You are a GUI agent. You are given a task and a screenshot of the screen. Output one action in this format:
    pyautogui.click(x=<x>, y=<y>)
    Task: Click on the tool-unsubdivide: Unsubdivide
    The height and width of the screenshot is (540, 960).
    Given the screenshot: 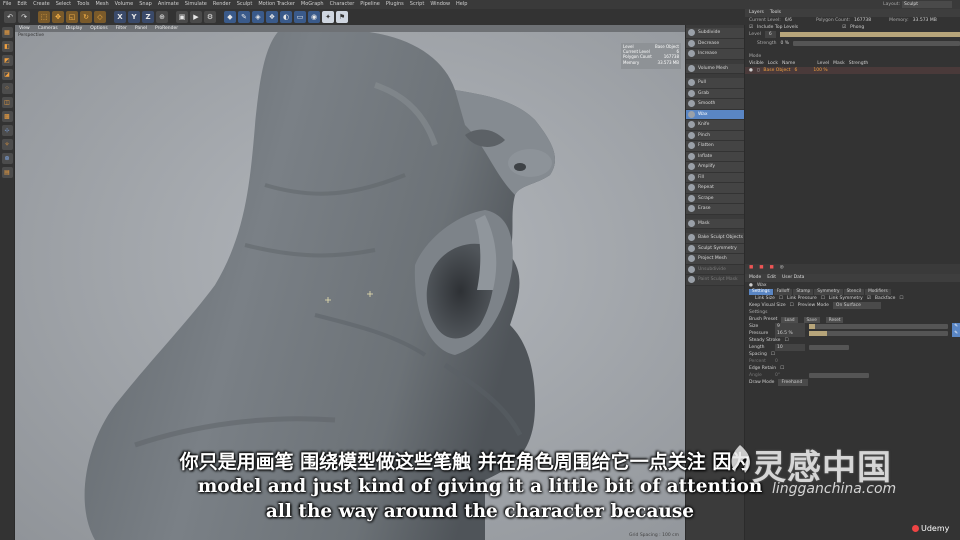 What is the action you would take?
    pyautogui.click(x=715, y=269)
    